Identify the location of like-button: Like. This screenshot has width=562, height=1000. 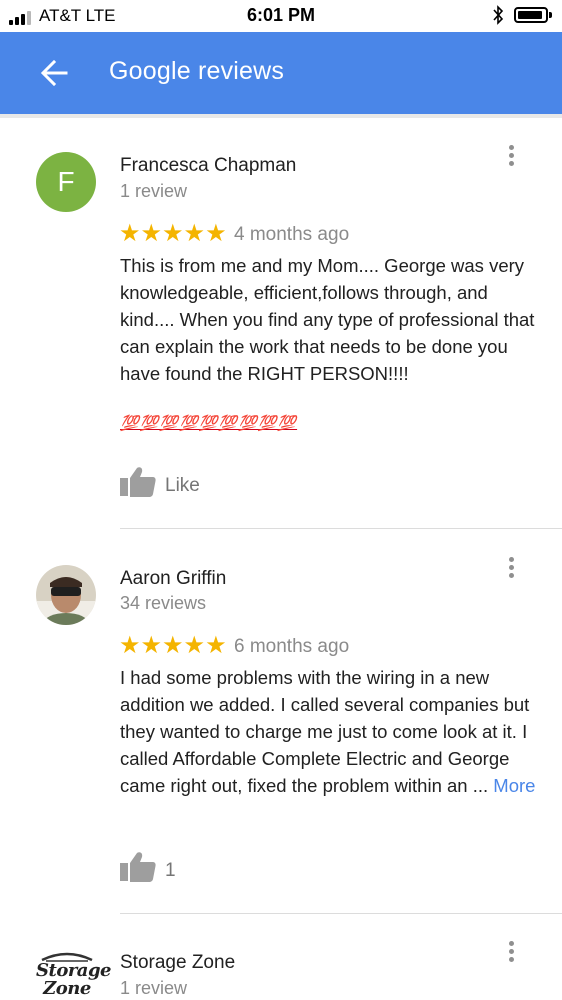
(182, 486).